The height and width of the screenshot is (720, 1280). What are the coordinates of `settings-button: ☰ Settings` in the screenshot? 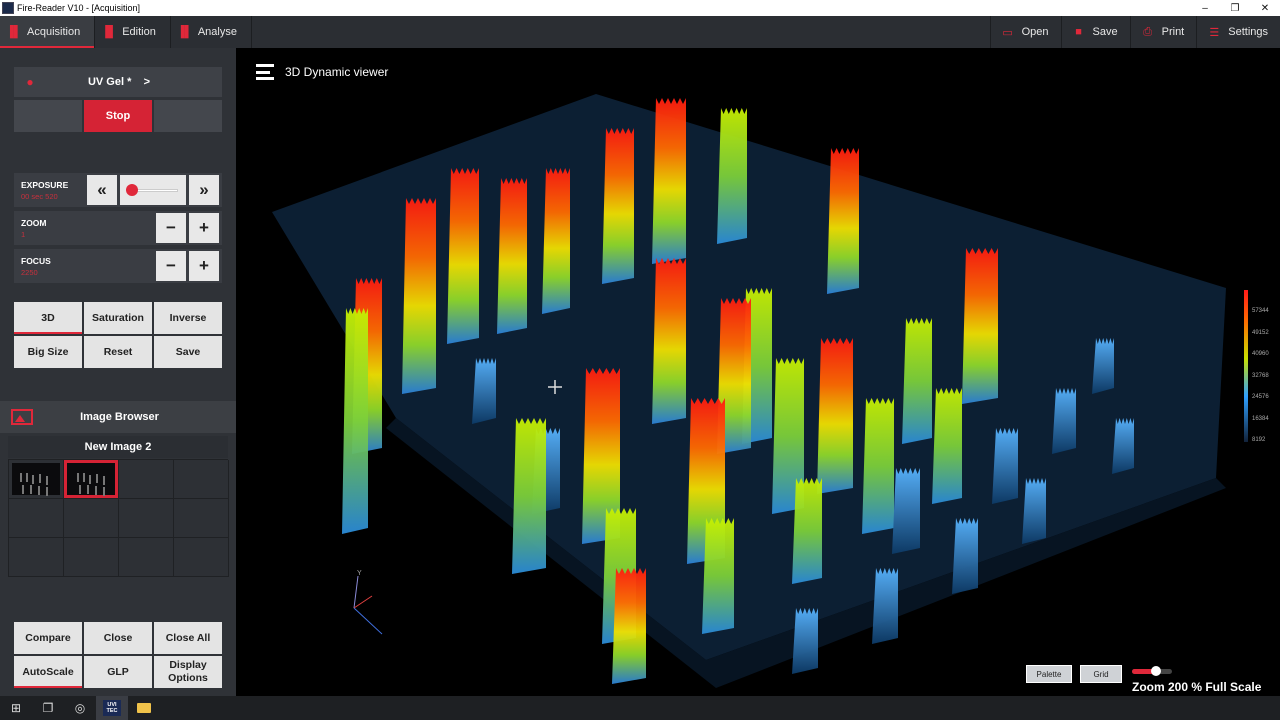 It's located at (1238, 32).